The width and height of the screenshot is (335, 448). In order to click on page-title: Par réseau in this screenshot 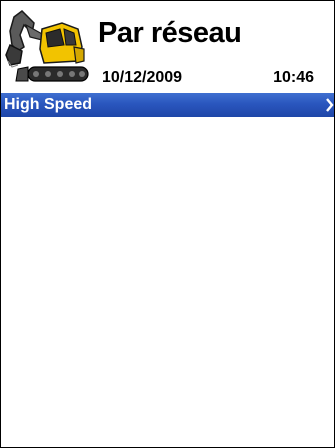, I will do `click(170, 33)`.